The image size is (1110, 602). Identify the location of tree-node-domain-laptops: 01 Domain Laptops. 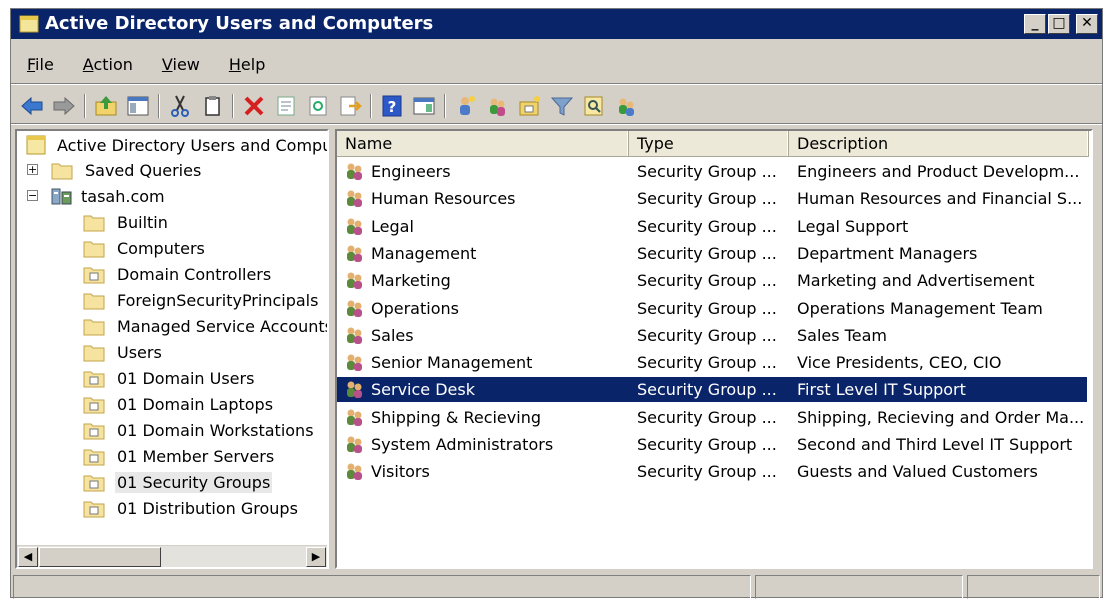
(179, 404).